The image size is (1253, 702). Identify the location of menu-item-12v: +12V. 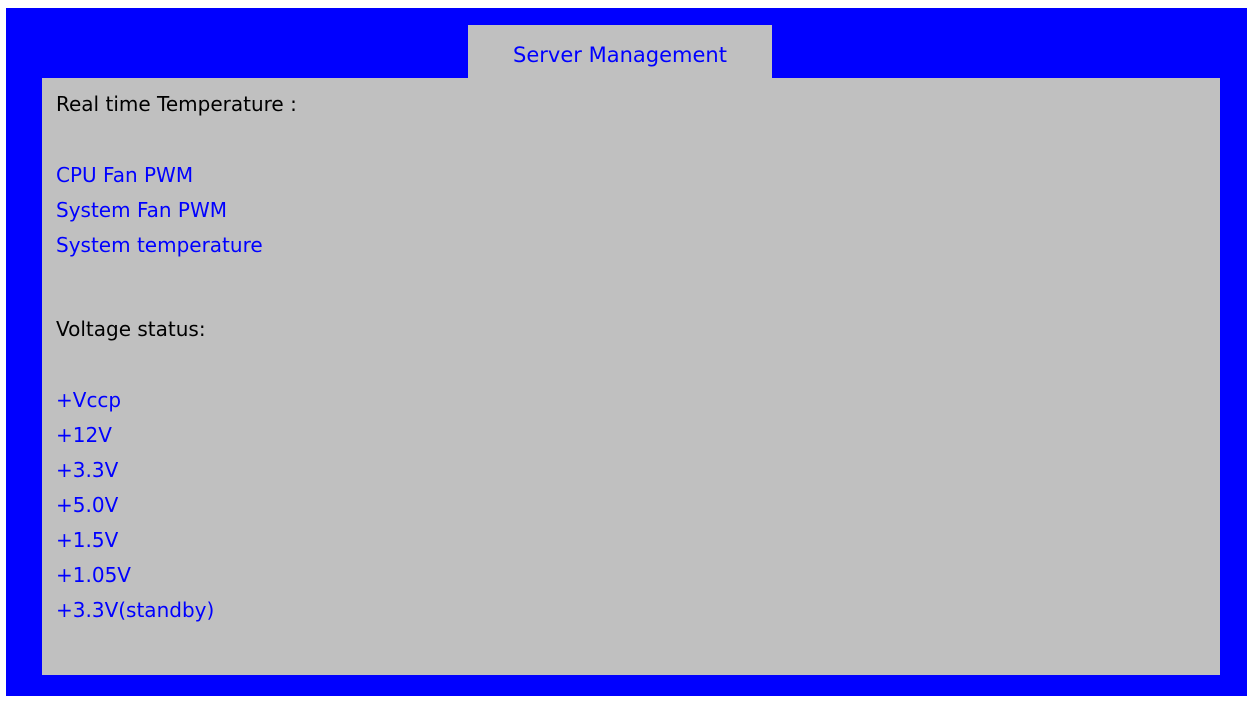
(84, 435).